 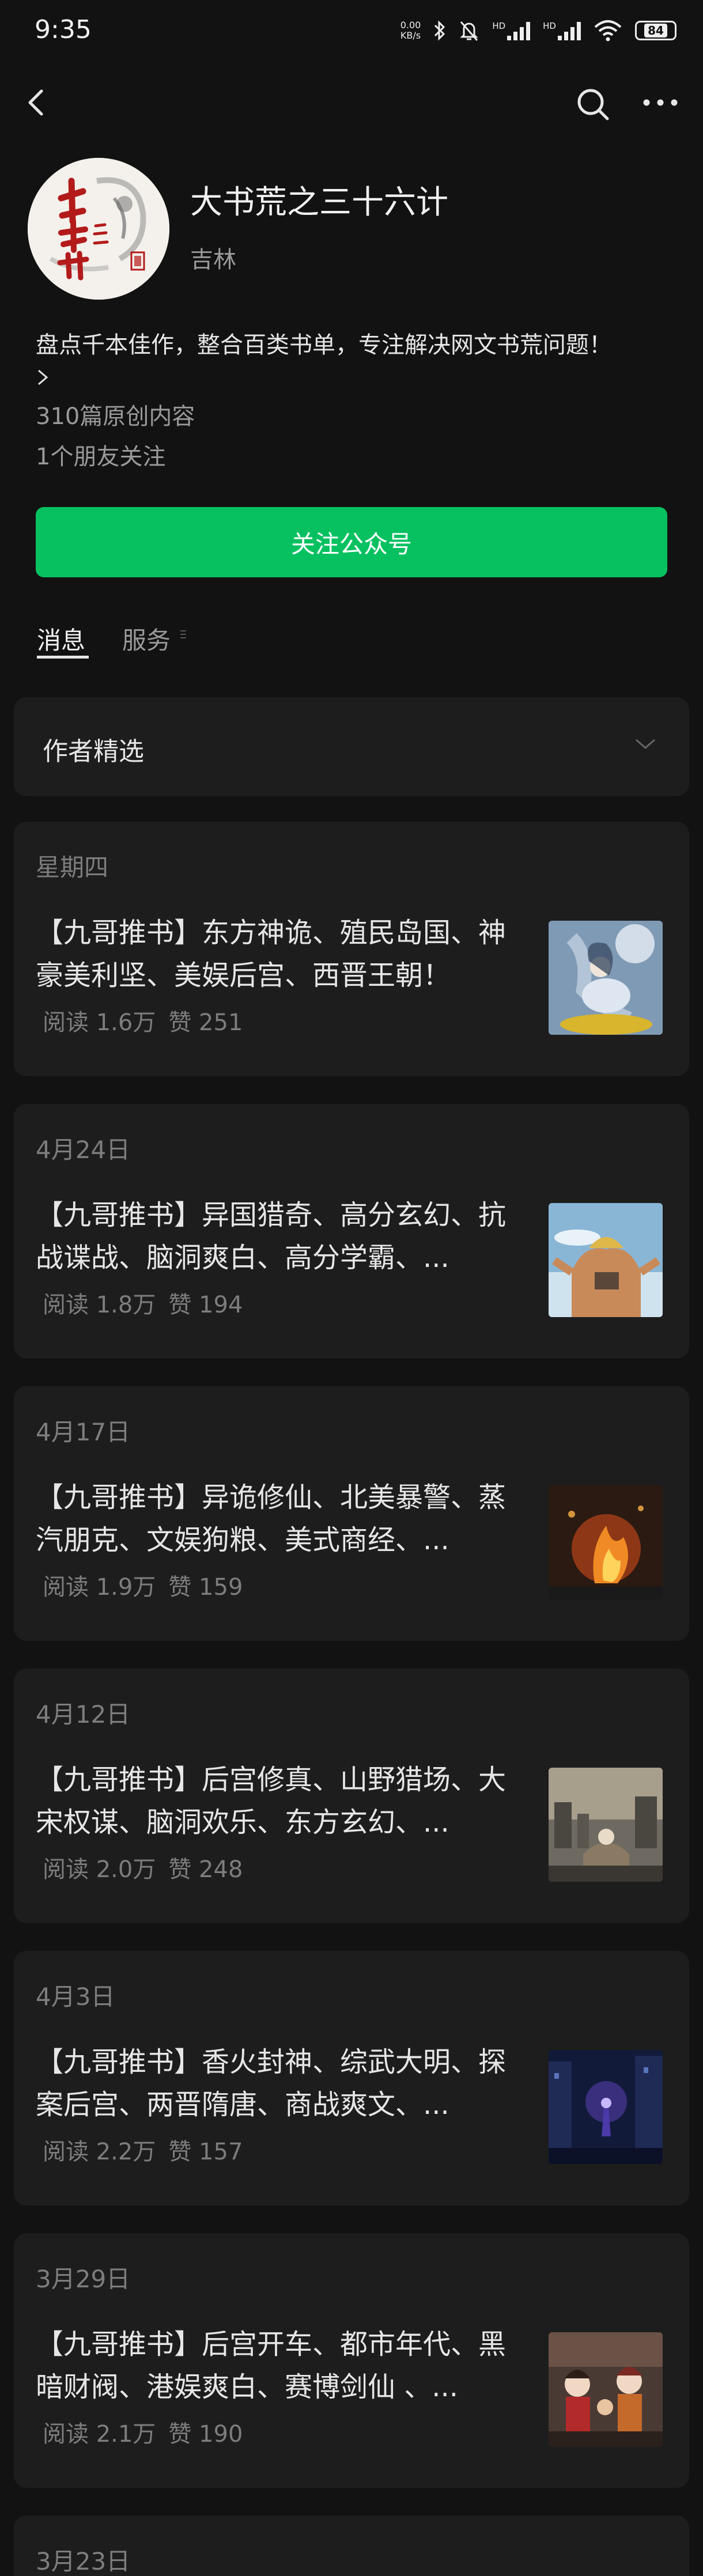 I want to click on friends-following: 1个朋友关注, so click(x=100, y=454).